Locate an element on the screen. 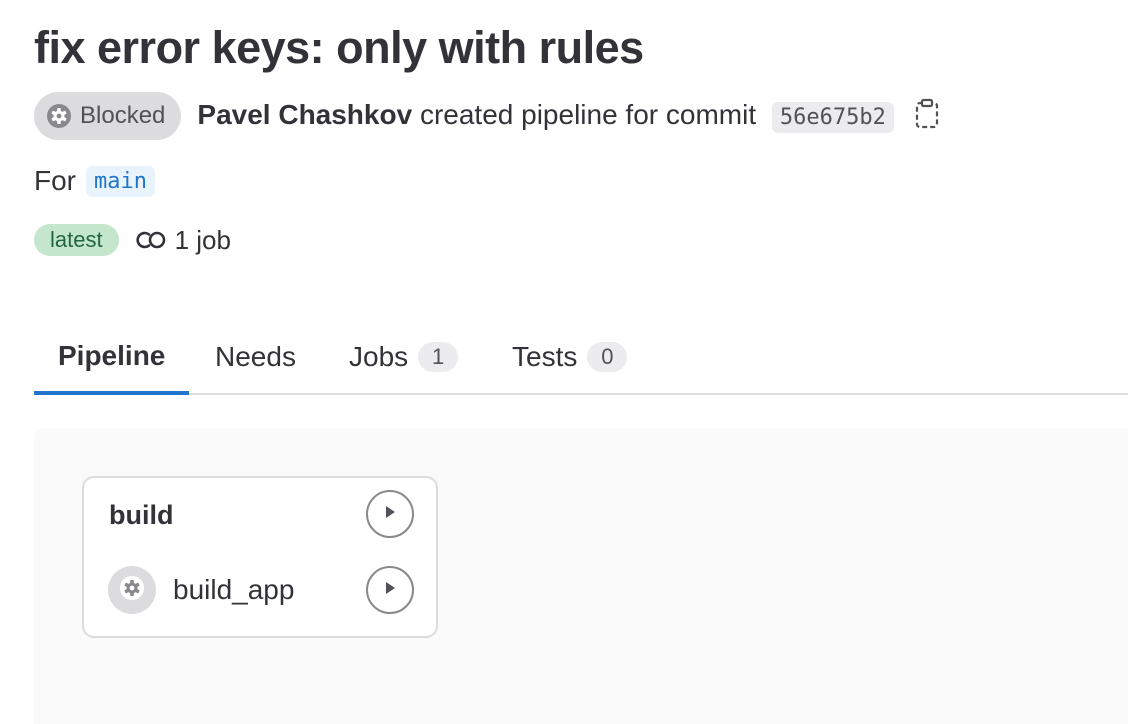  copy-sha-button is located at coordinates (927, 116).